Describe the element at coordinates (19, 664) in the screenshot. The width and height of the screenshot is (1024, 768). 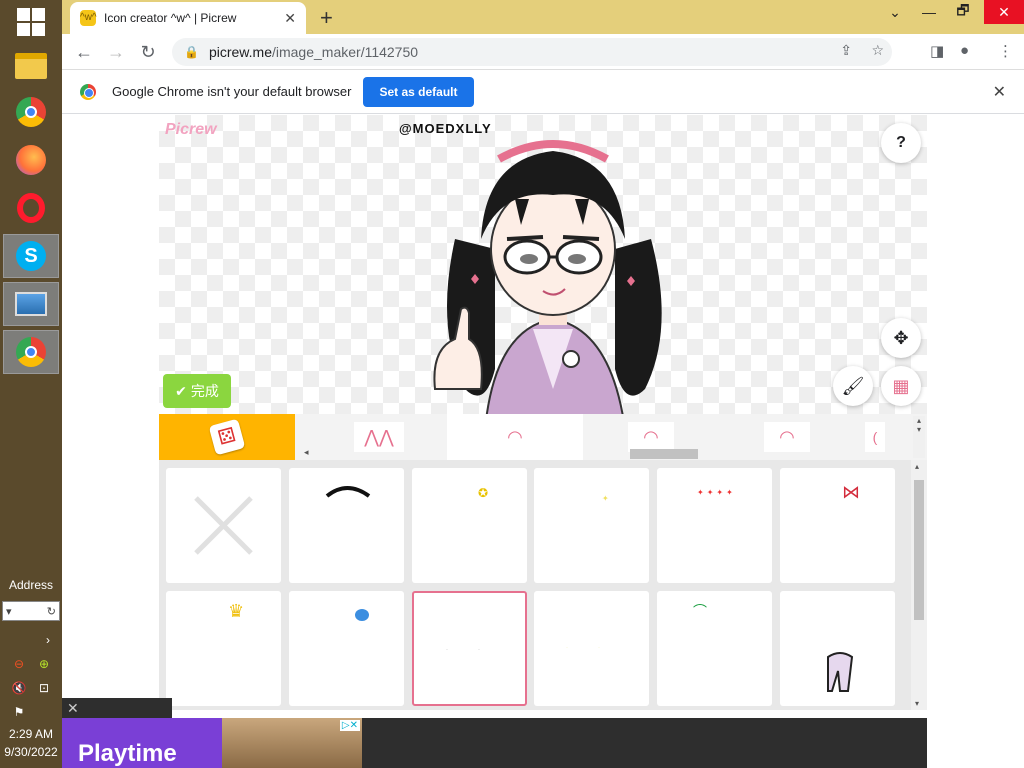
I see `stop-icon: ⊖` at that location.